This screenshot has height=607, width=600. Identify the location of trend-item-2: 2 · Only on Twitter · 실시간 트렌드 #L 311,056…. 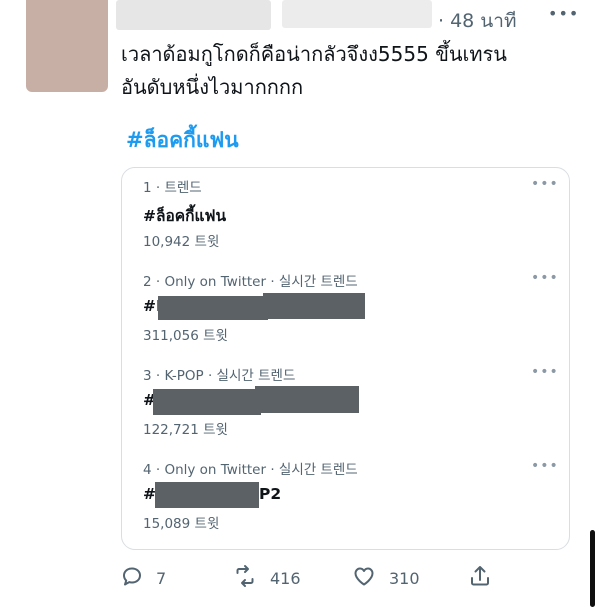
(350, 307).